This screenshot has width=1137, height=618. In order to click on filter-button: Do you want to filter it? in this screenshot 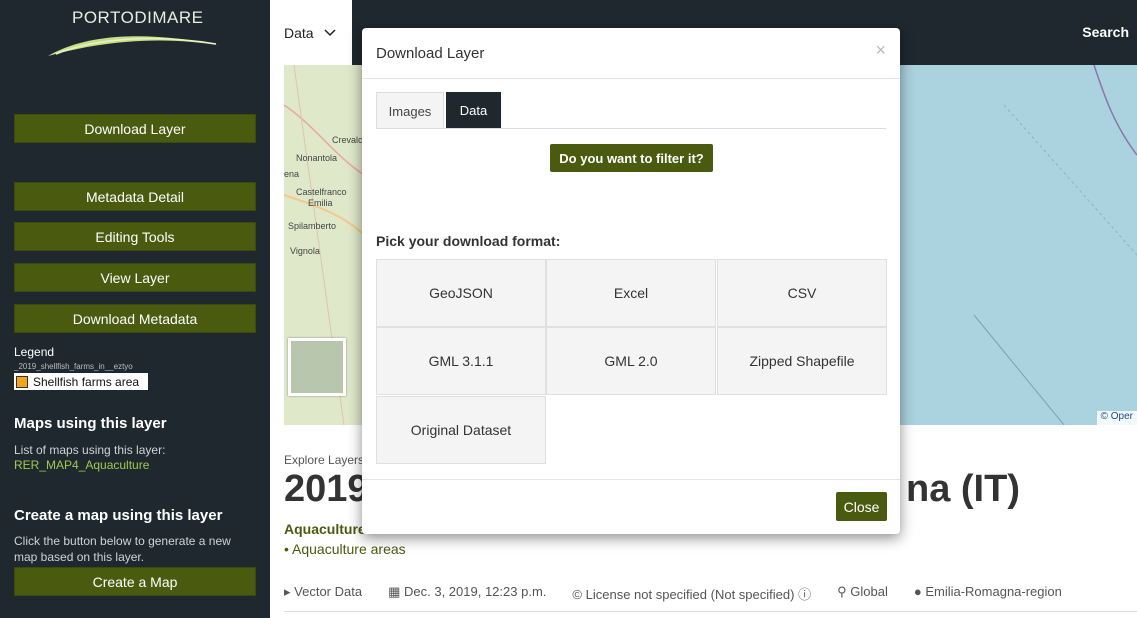, I will do `click(631, 158)`.